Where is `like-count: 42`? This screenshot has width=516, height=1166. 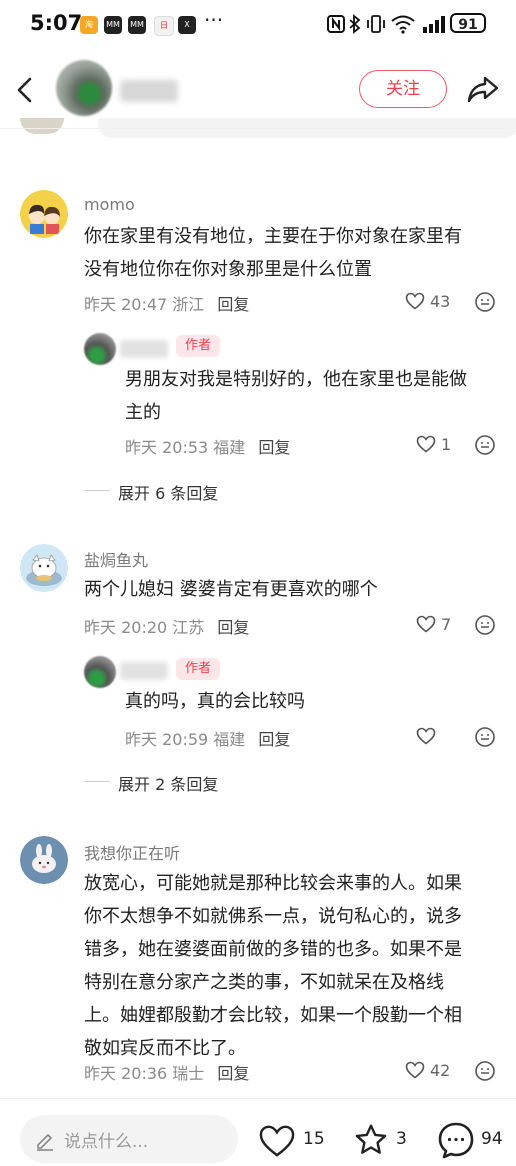 like-count: 42 is located at coordinates (440, 1070).